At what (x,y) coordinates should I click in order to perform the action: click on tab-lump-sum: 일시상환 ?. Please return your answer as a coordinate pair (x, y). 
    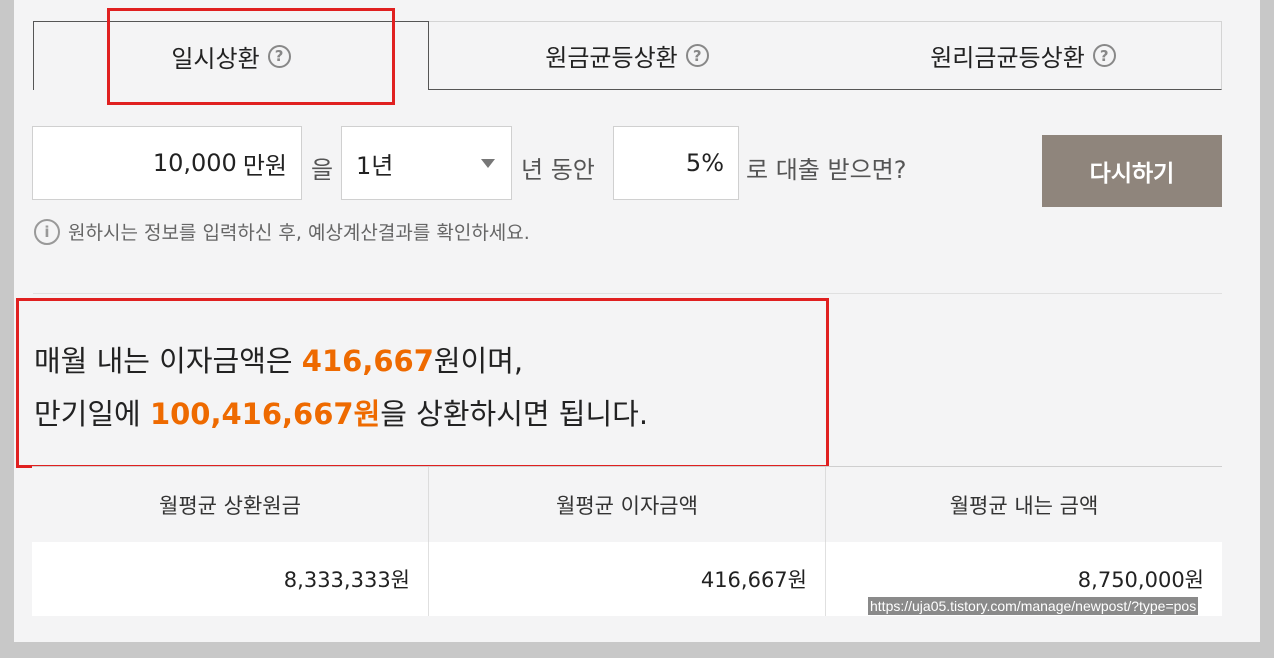
    Looking at the image, I should click on (231, 55).